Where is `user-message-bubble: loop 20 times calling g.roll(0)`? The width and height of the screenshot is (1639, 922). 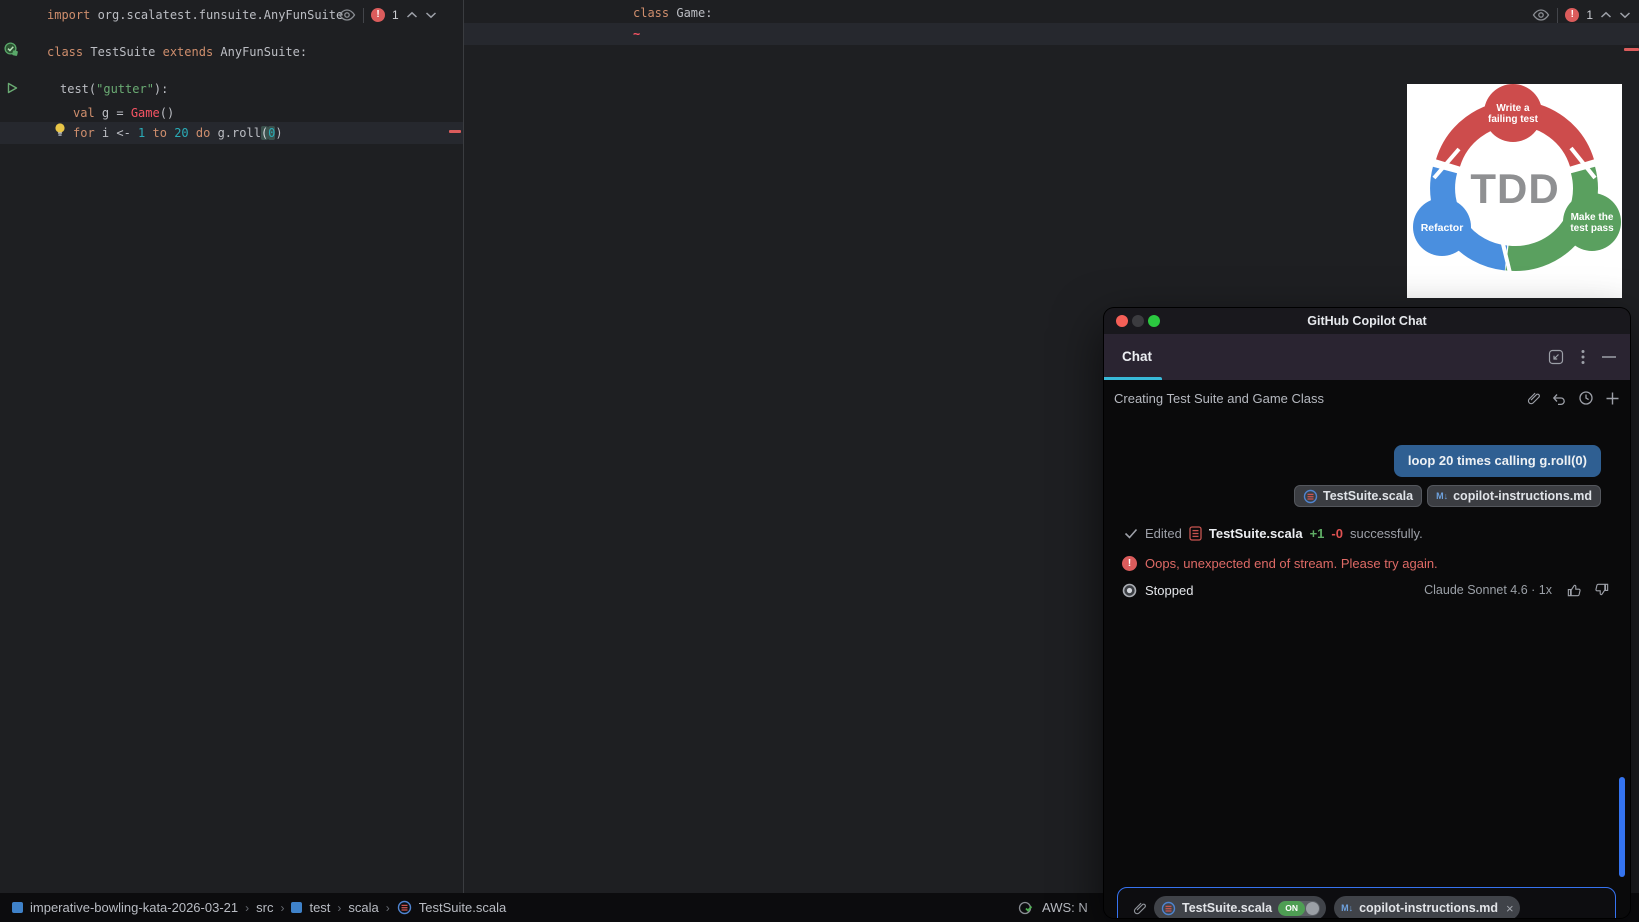
user-message-bubble: loop 20 times calling g.roll(0) is located at coordinates (1497, 461).